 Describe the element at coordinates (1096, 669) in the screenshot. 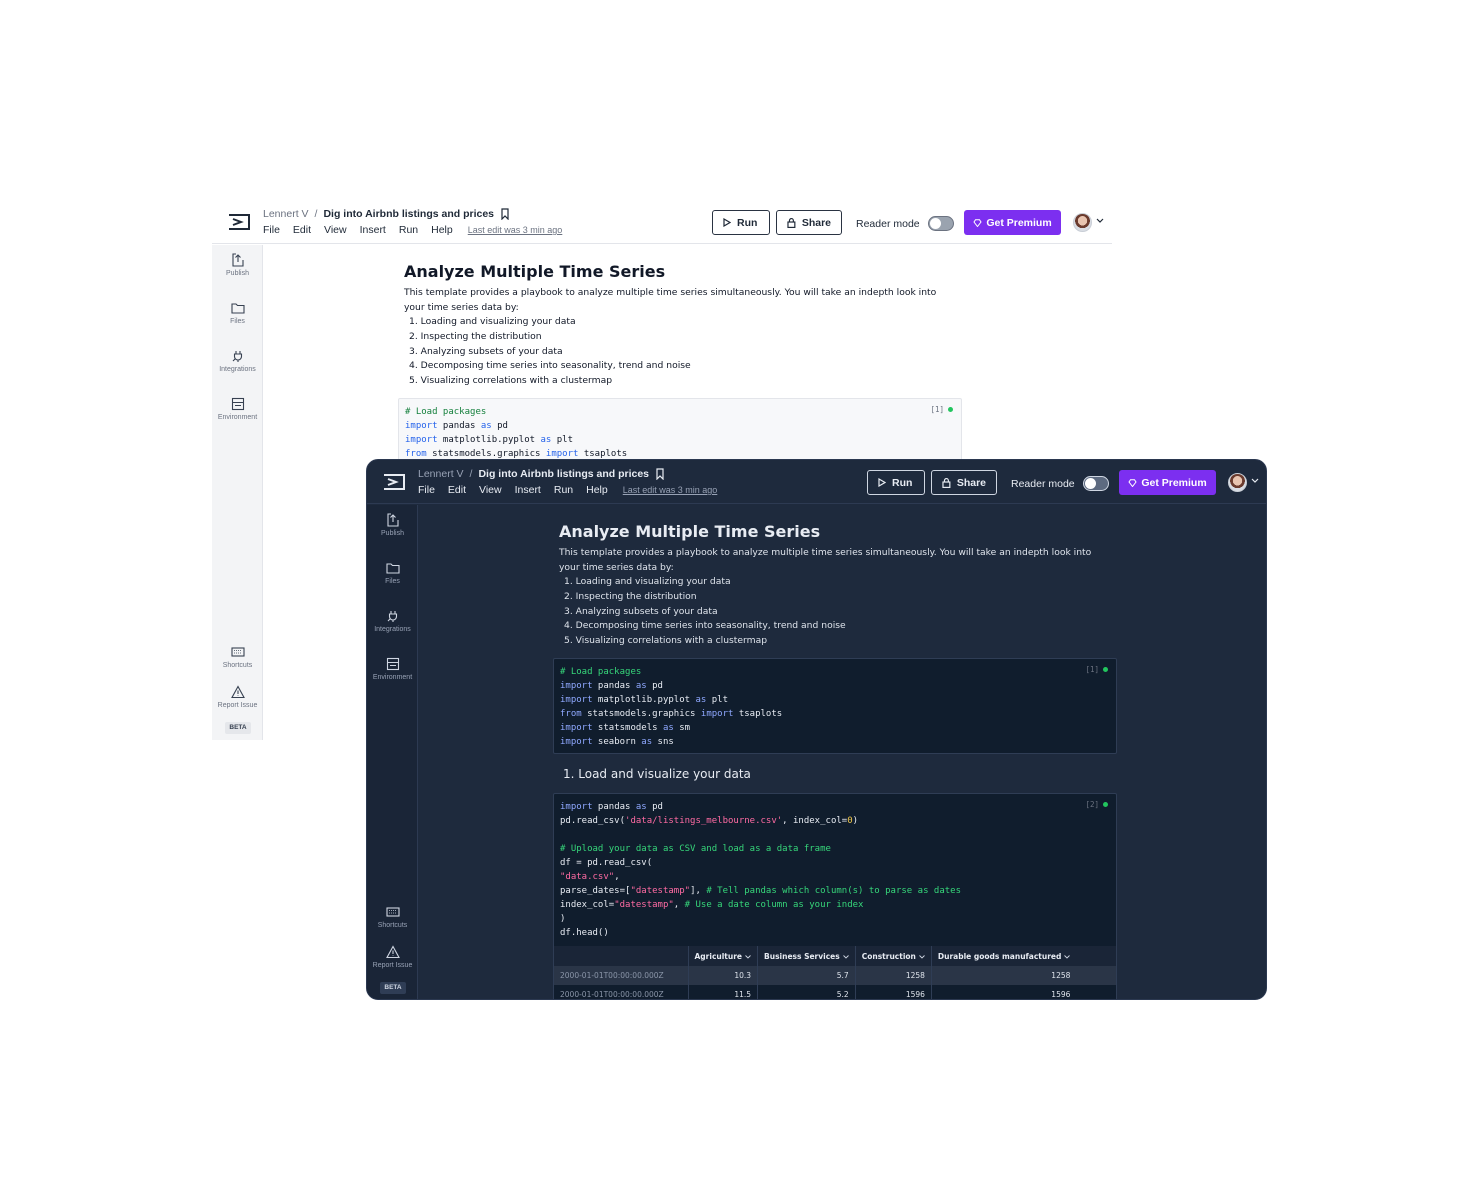

I see `cell-execution-tag: [1]` at that location.